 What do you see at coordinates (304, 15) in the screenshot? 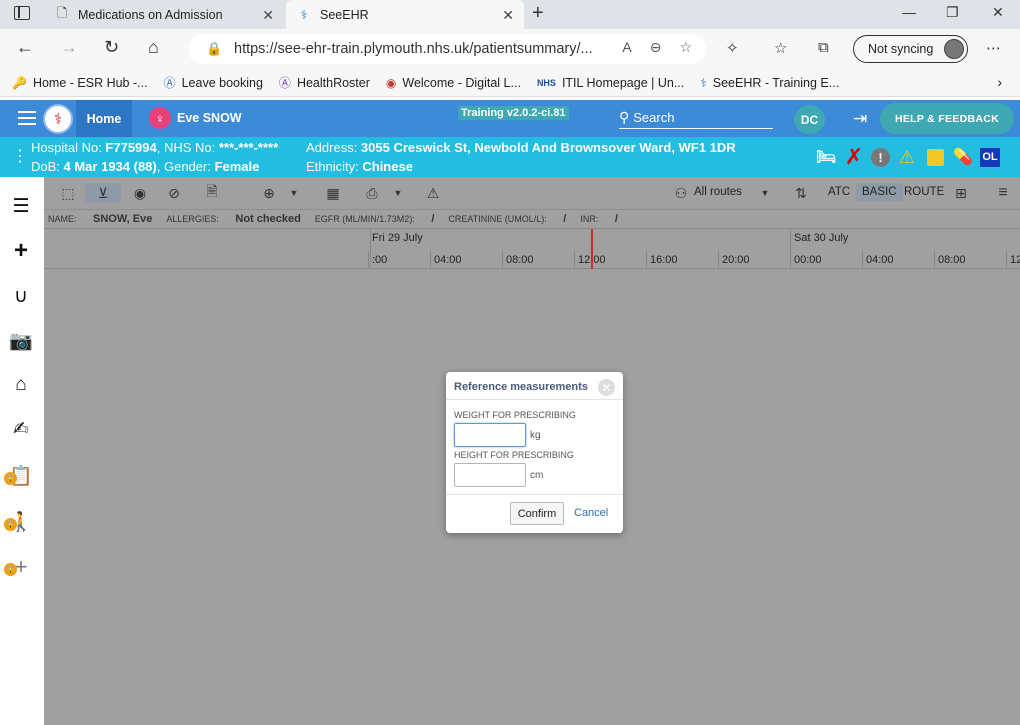
I see `seeehr-icon: ⚕` at bounding box center [304, 15].